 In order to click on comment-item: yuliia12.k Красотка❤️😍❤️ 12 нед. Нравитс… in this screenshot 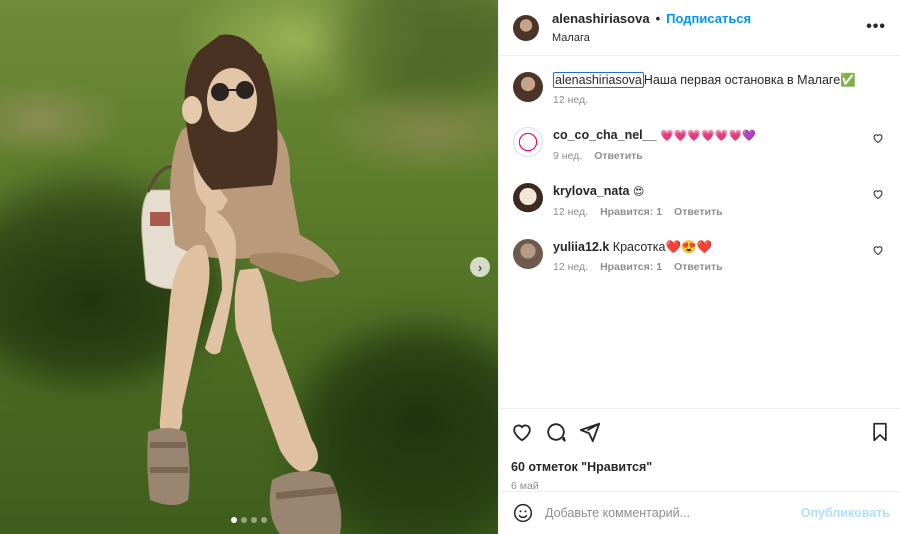, I will do `click(699, 256)`.